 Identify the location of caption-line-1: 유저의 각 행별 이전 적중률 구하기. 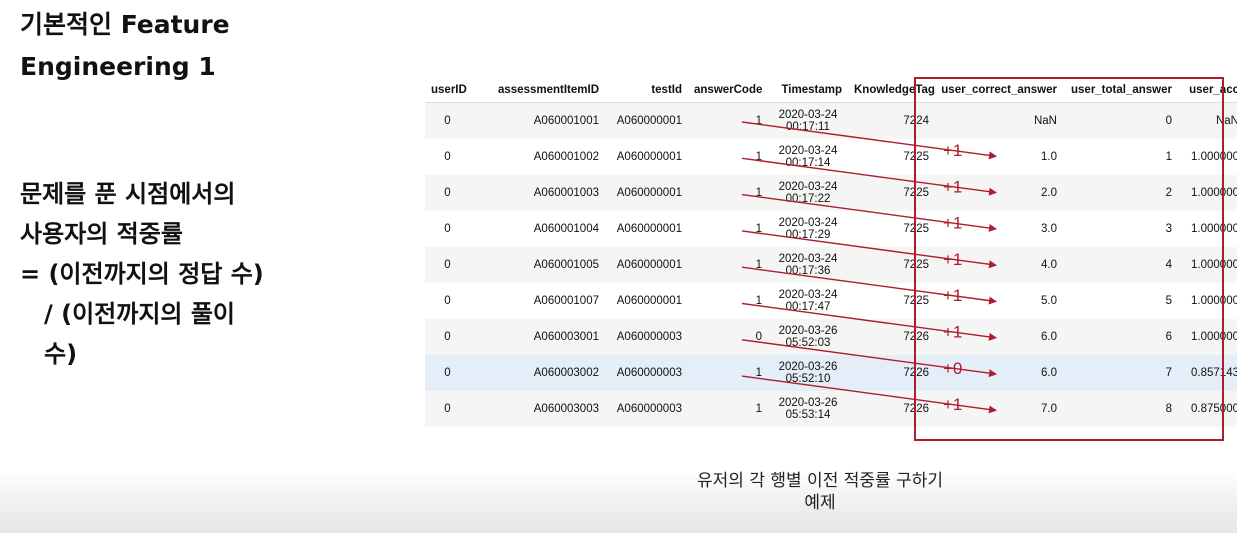
(820, 481).